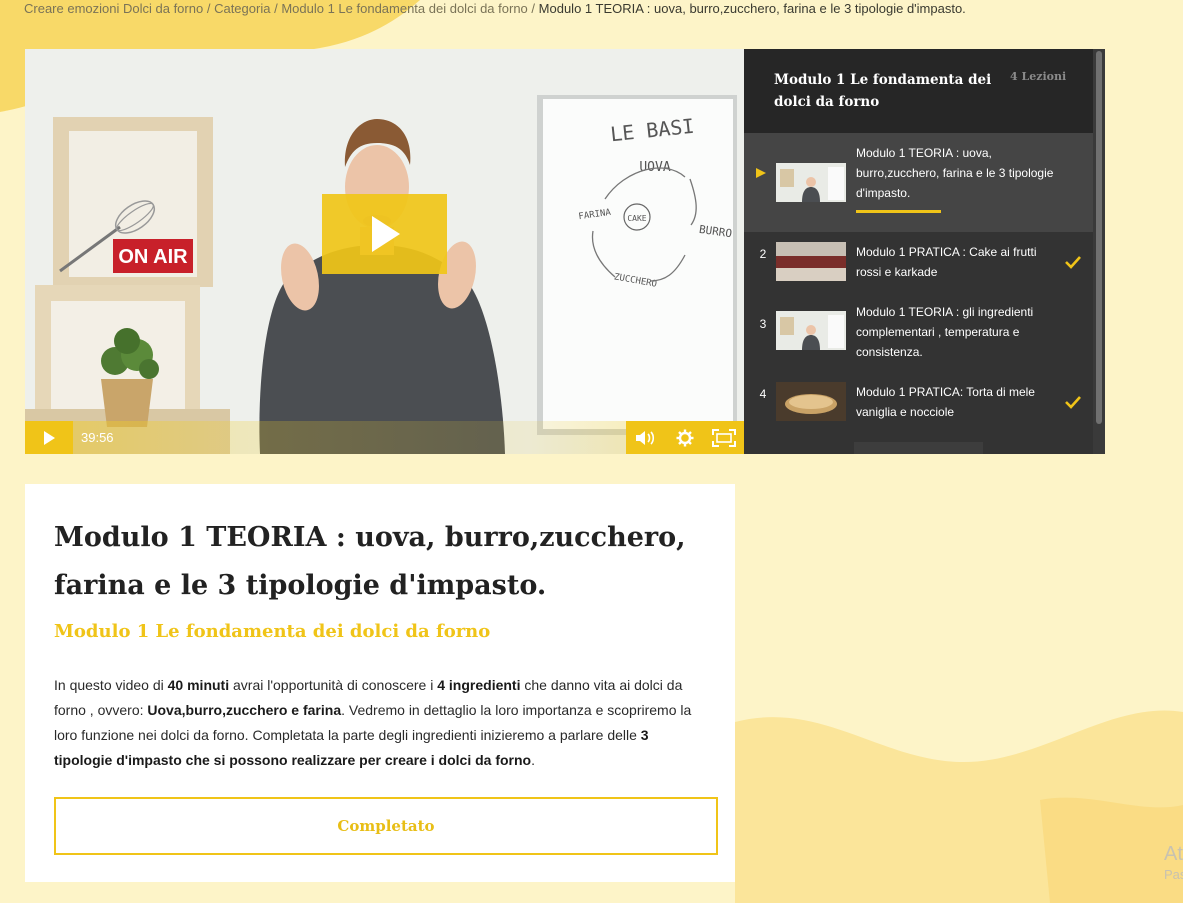 The width and height of the screenshot is (1183, 903). Describe the element at coordinates (763, 254) in the screenshot. I see `lesson-index: 2` at that location.